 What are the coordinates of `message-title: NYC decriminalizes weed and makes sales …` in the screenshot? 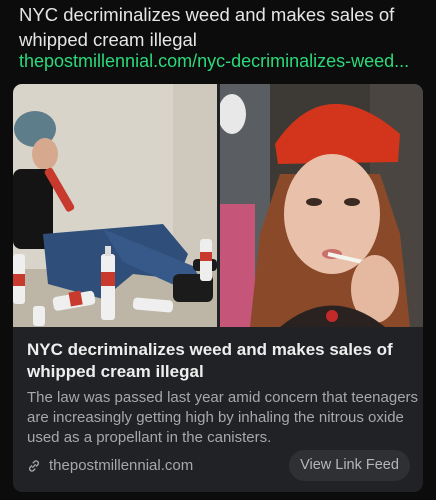 It's located at (207, 27).